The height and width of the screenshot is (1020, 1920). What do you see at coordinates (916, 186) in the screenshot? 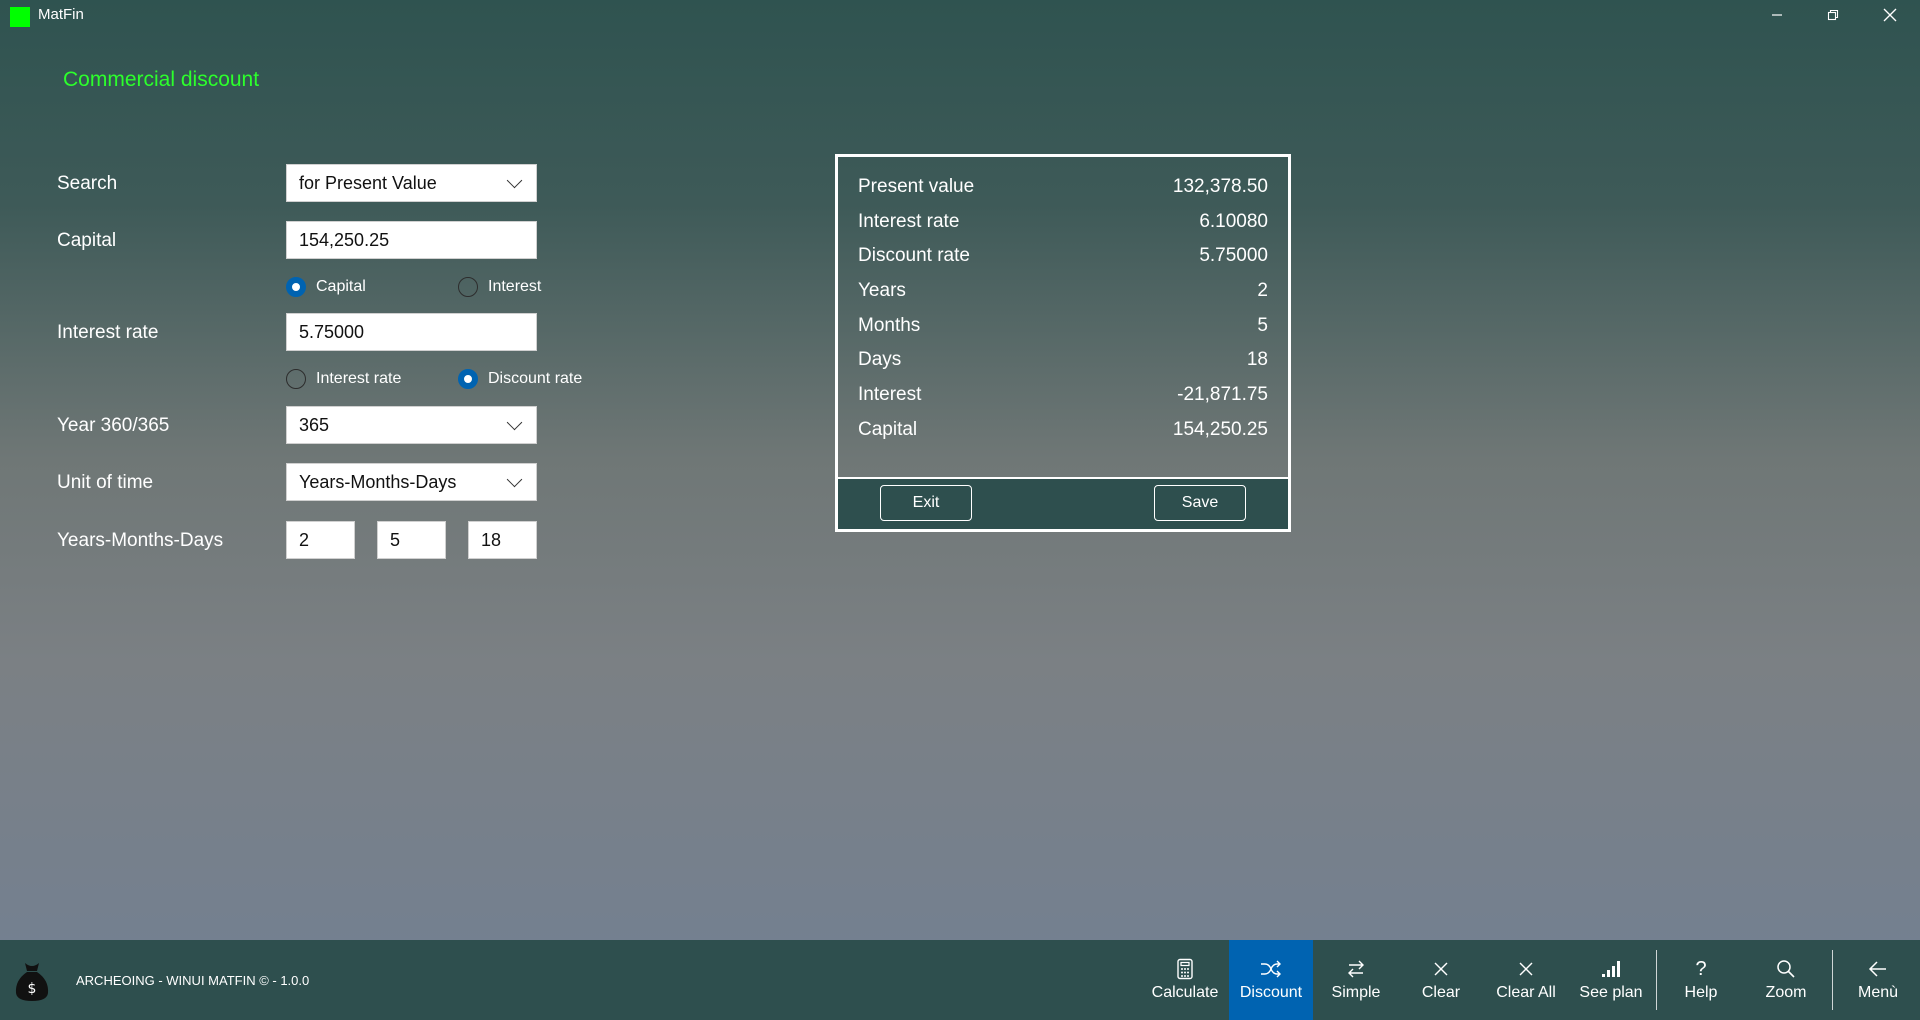
I see `result-label: Present value` at bounding box center [916, 186].